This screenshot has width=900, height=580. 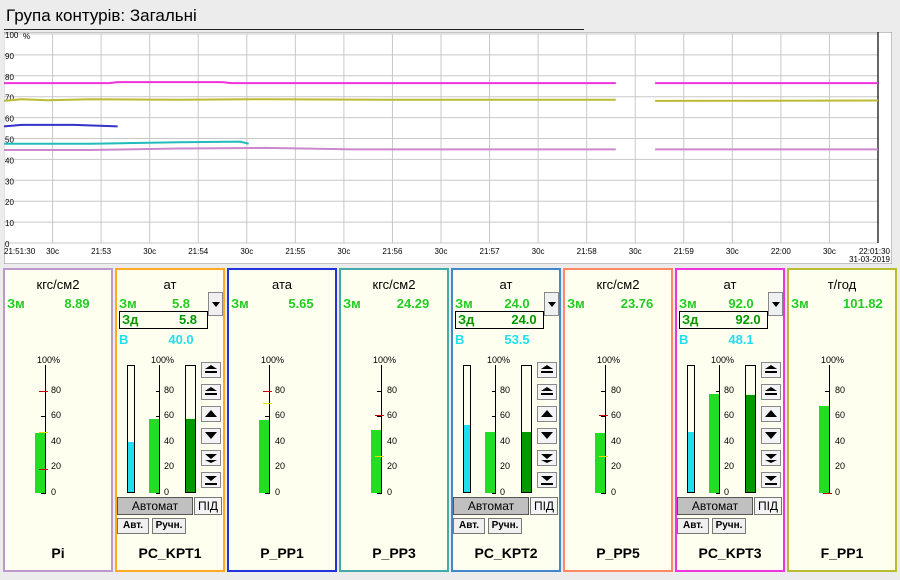 What do you see at coordinates (517, 339) in the screenshot?
I see `out-value: 53.5` at bounding box center [517, 339].